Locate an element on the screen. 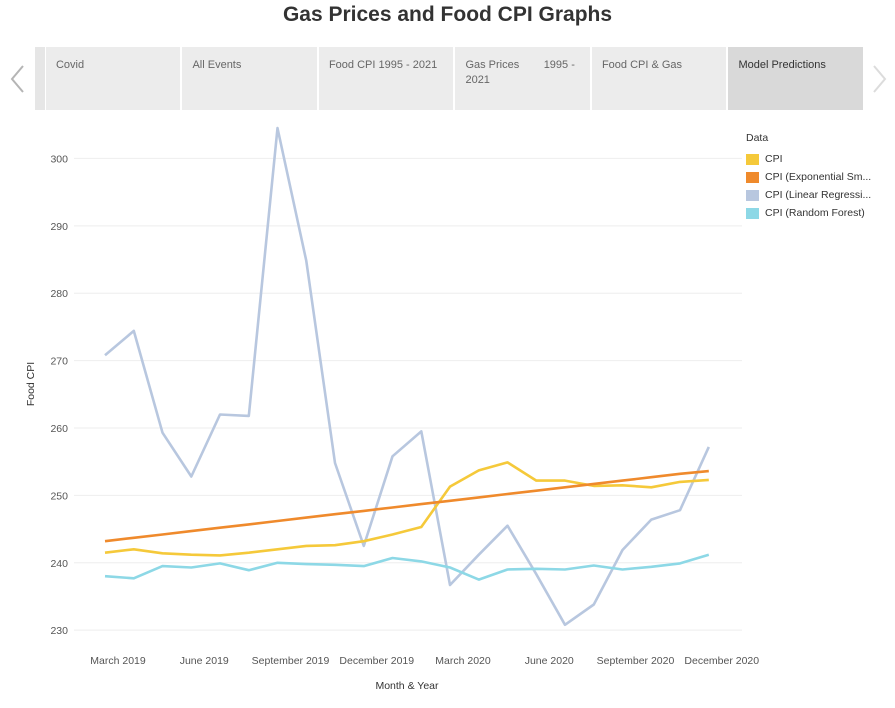  y-tick-label: 250 is located at coordinates (59, 496).